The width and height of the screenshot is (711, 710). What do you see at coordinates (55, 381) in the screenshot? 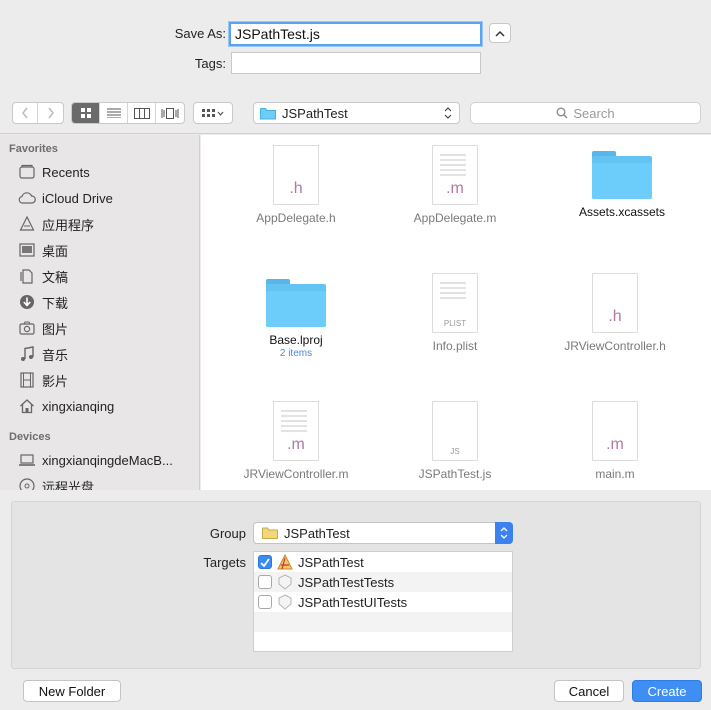
I see `sidebar-item-label: 影片` at bounding box center [55, 381].